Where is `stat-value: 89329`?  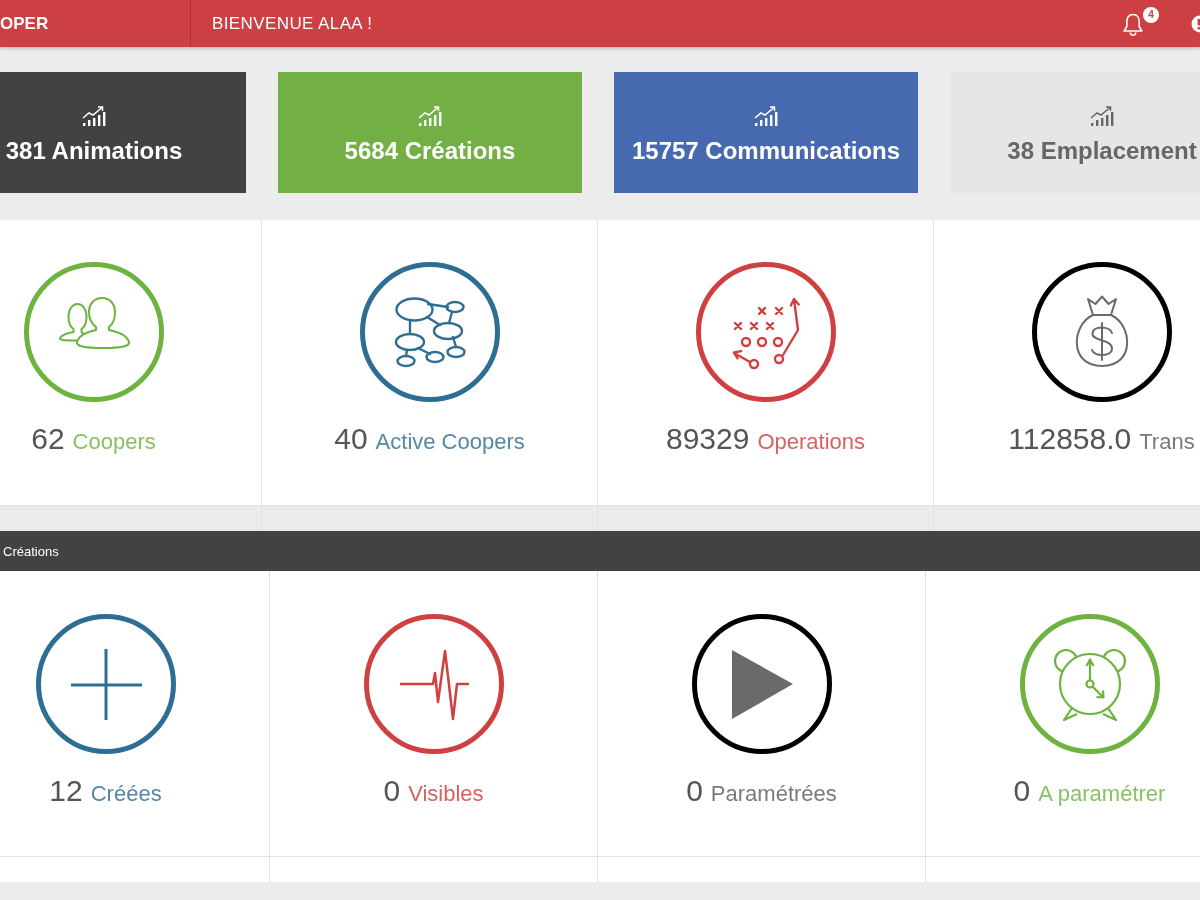 stat-value: 89329 is located at coordinates (707, 439).